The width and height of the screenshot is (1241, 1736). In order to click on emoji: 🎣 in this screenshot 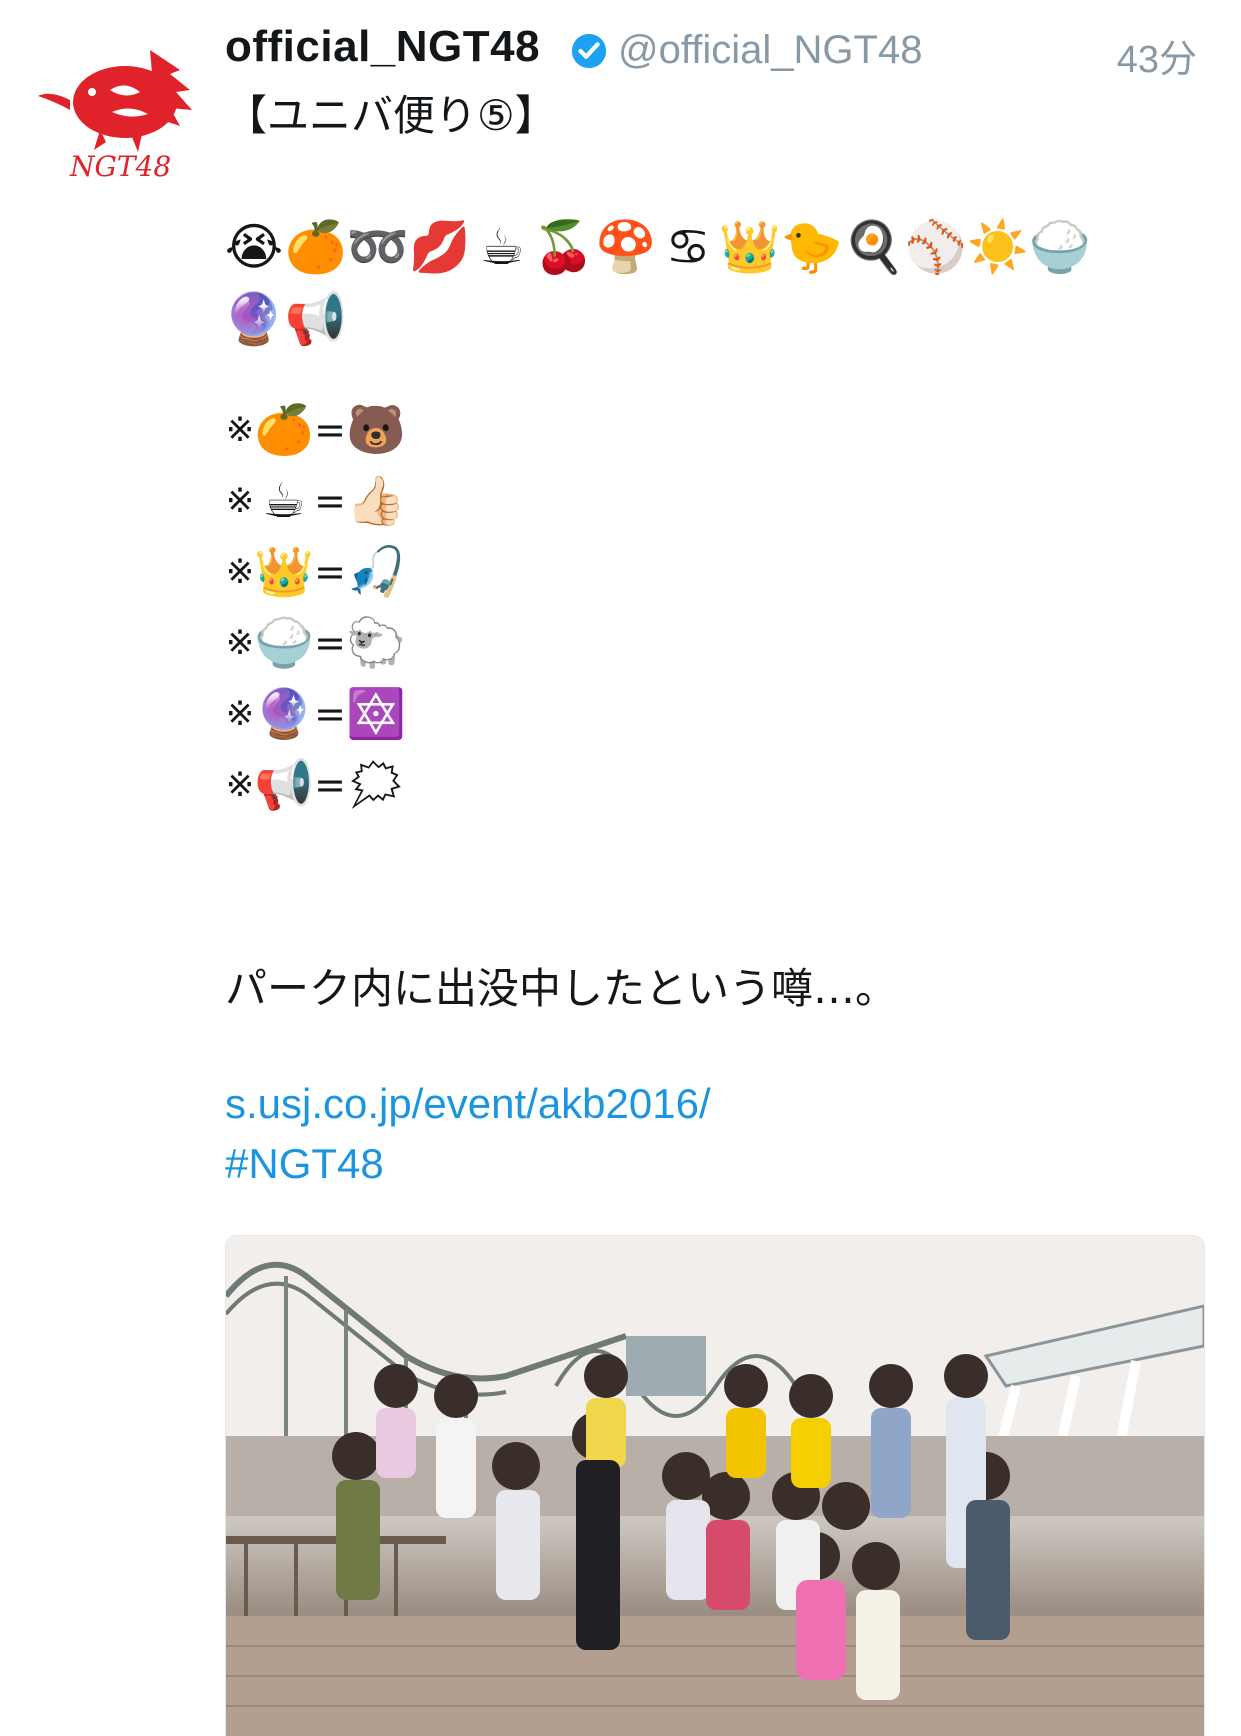, I will do `click(376, 572)`.